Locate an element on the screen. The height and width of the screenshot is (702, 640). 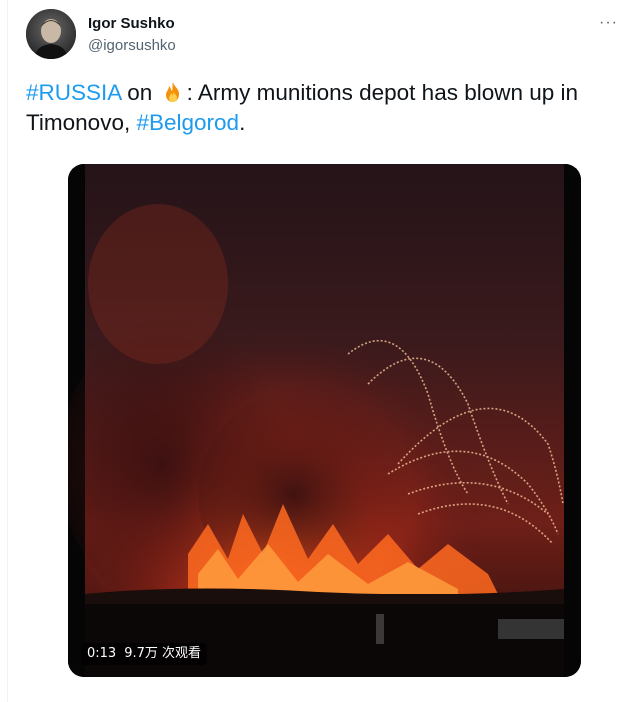
video-info-badge: 0:13 9.7万 次观看 is located at coordinates (144, 654).